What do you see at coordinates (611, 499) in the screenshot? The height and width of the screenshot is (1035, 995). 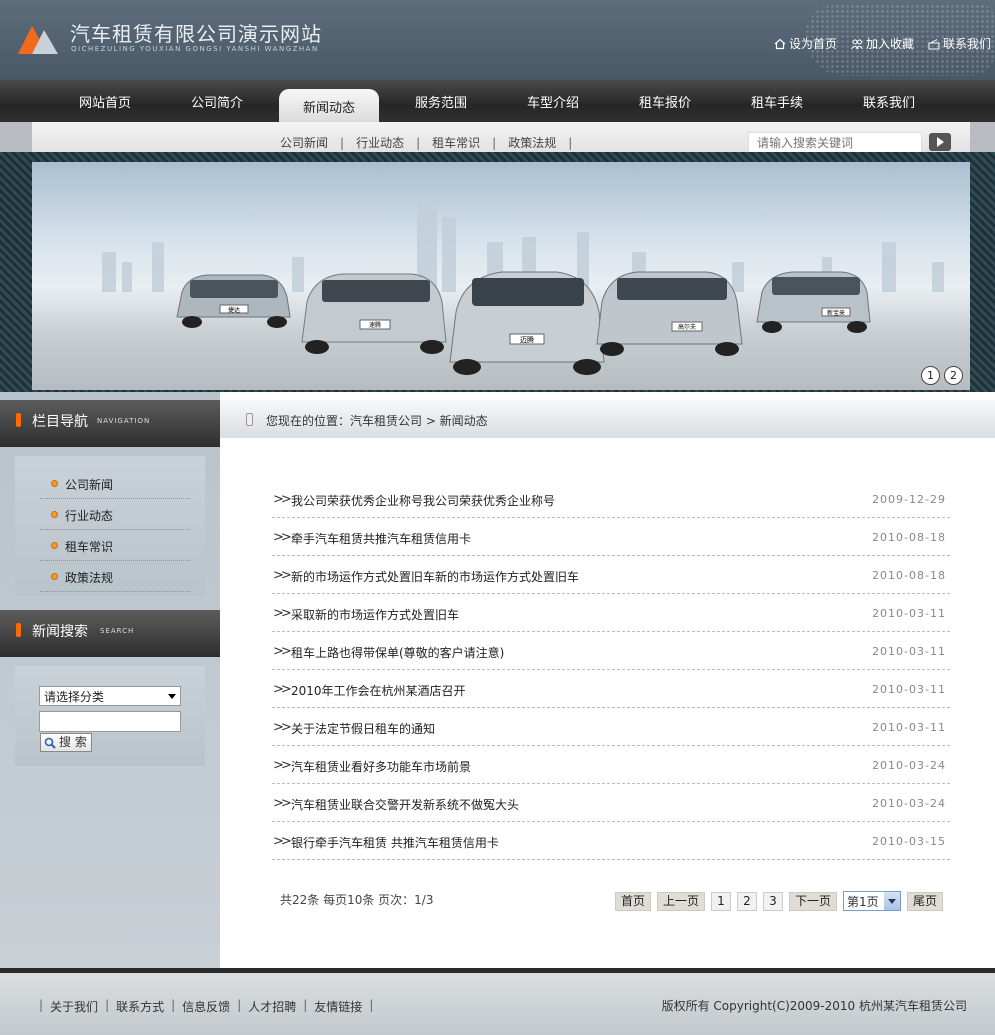 I see `news-item: >> 我公司荣获优秀企业称号我公司荣获优秀企业称号 2009-12-29` at bounding box center [611, 499].